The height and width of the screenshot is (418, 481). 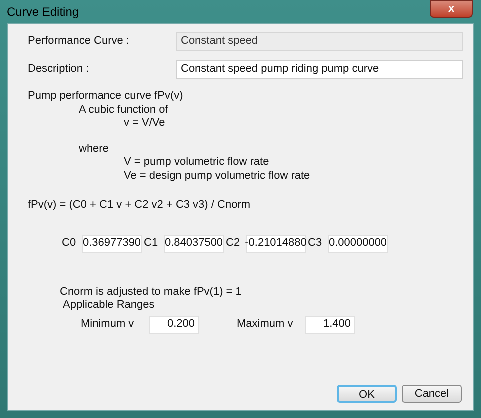 I want to click on dialog-button: OK, so click(x=367, y=394).